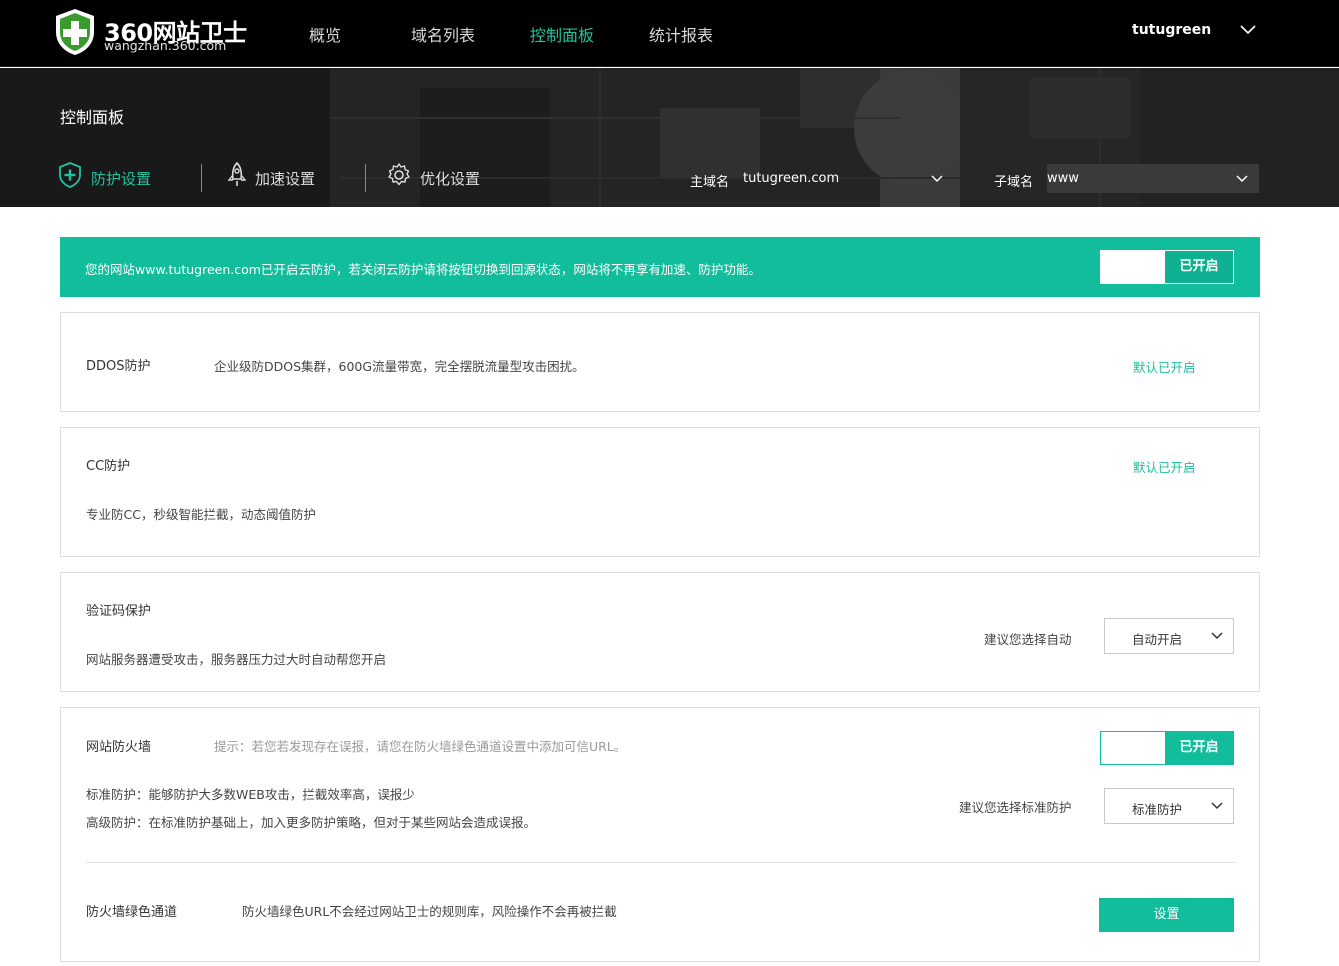 This screenshot has width=1339, height=966. I want to click on sub-domain-select: www, so click(1153, 178).